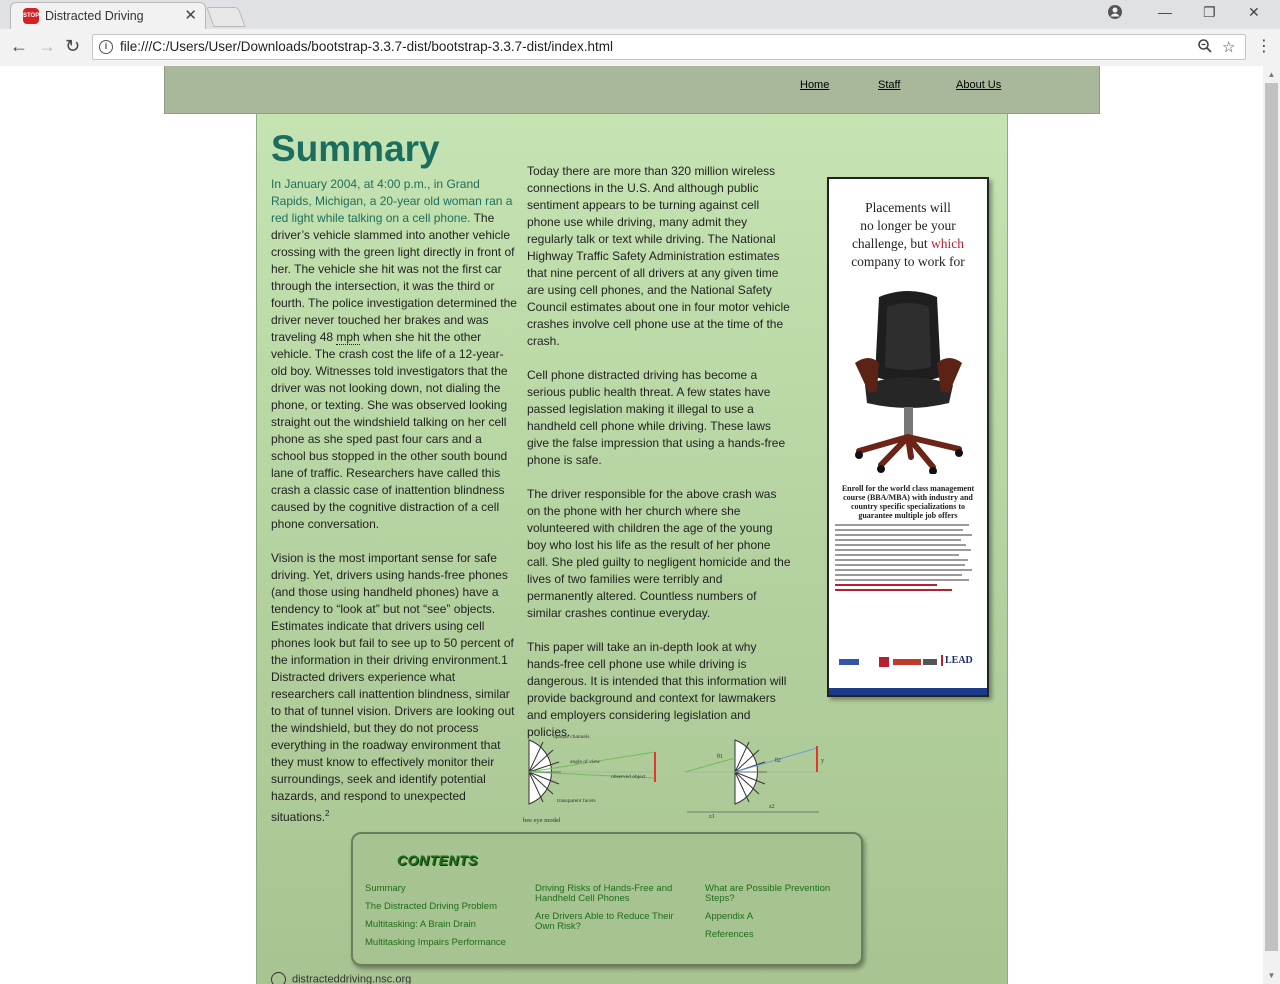 The height and width of the screenshot is (984, 1280). I want to click on ad-headline-line: company to work for, so click(908, 261).